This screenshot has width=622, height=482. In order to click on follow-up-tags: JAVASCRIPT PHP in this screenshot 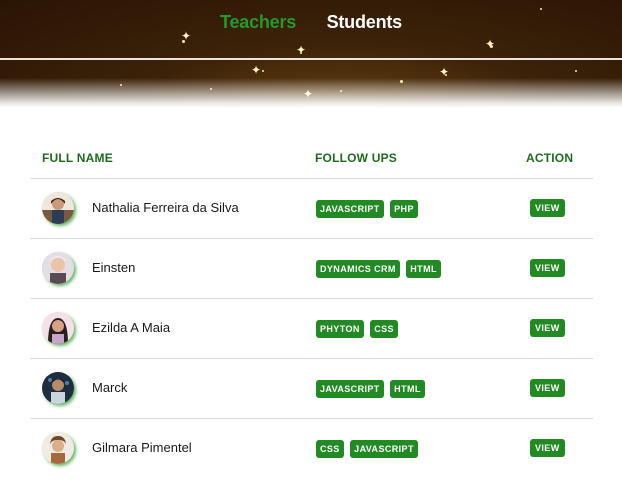, I will do `click(368, 208)`.